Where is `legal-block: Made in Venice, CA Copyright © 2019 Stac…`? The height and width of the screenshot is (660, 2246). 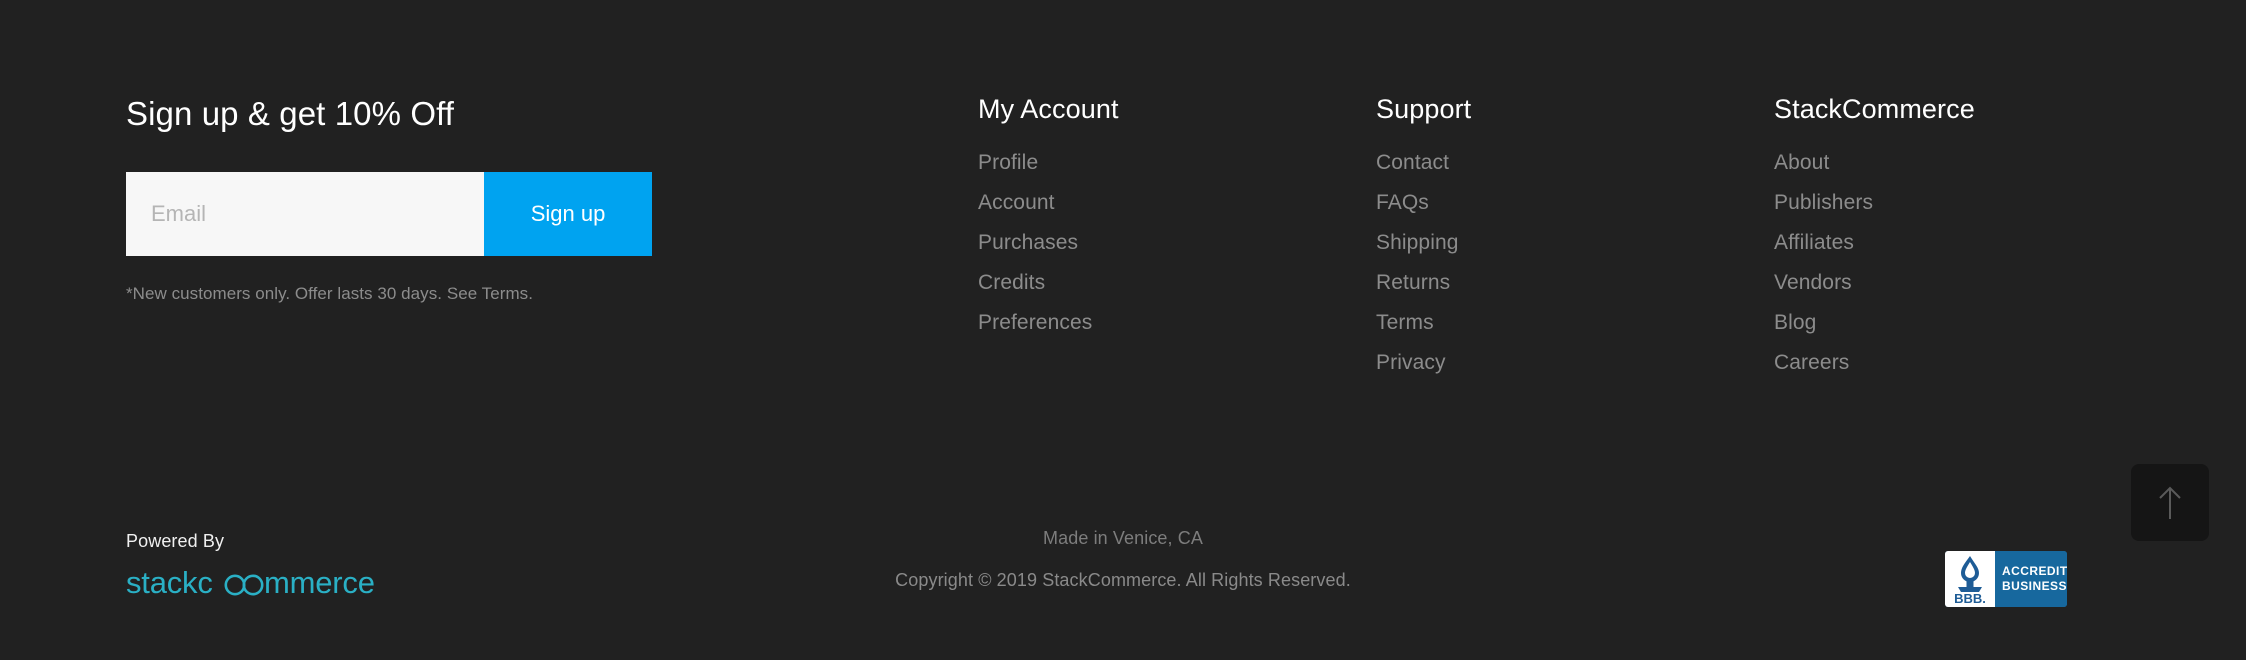 legal-block: Made in Venice, CA Copyright © 2019 Stac… is located at coordinates (1123, 559).